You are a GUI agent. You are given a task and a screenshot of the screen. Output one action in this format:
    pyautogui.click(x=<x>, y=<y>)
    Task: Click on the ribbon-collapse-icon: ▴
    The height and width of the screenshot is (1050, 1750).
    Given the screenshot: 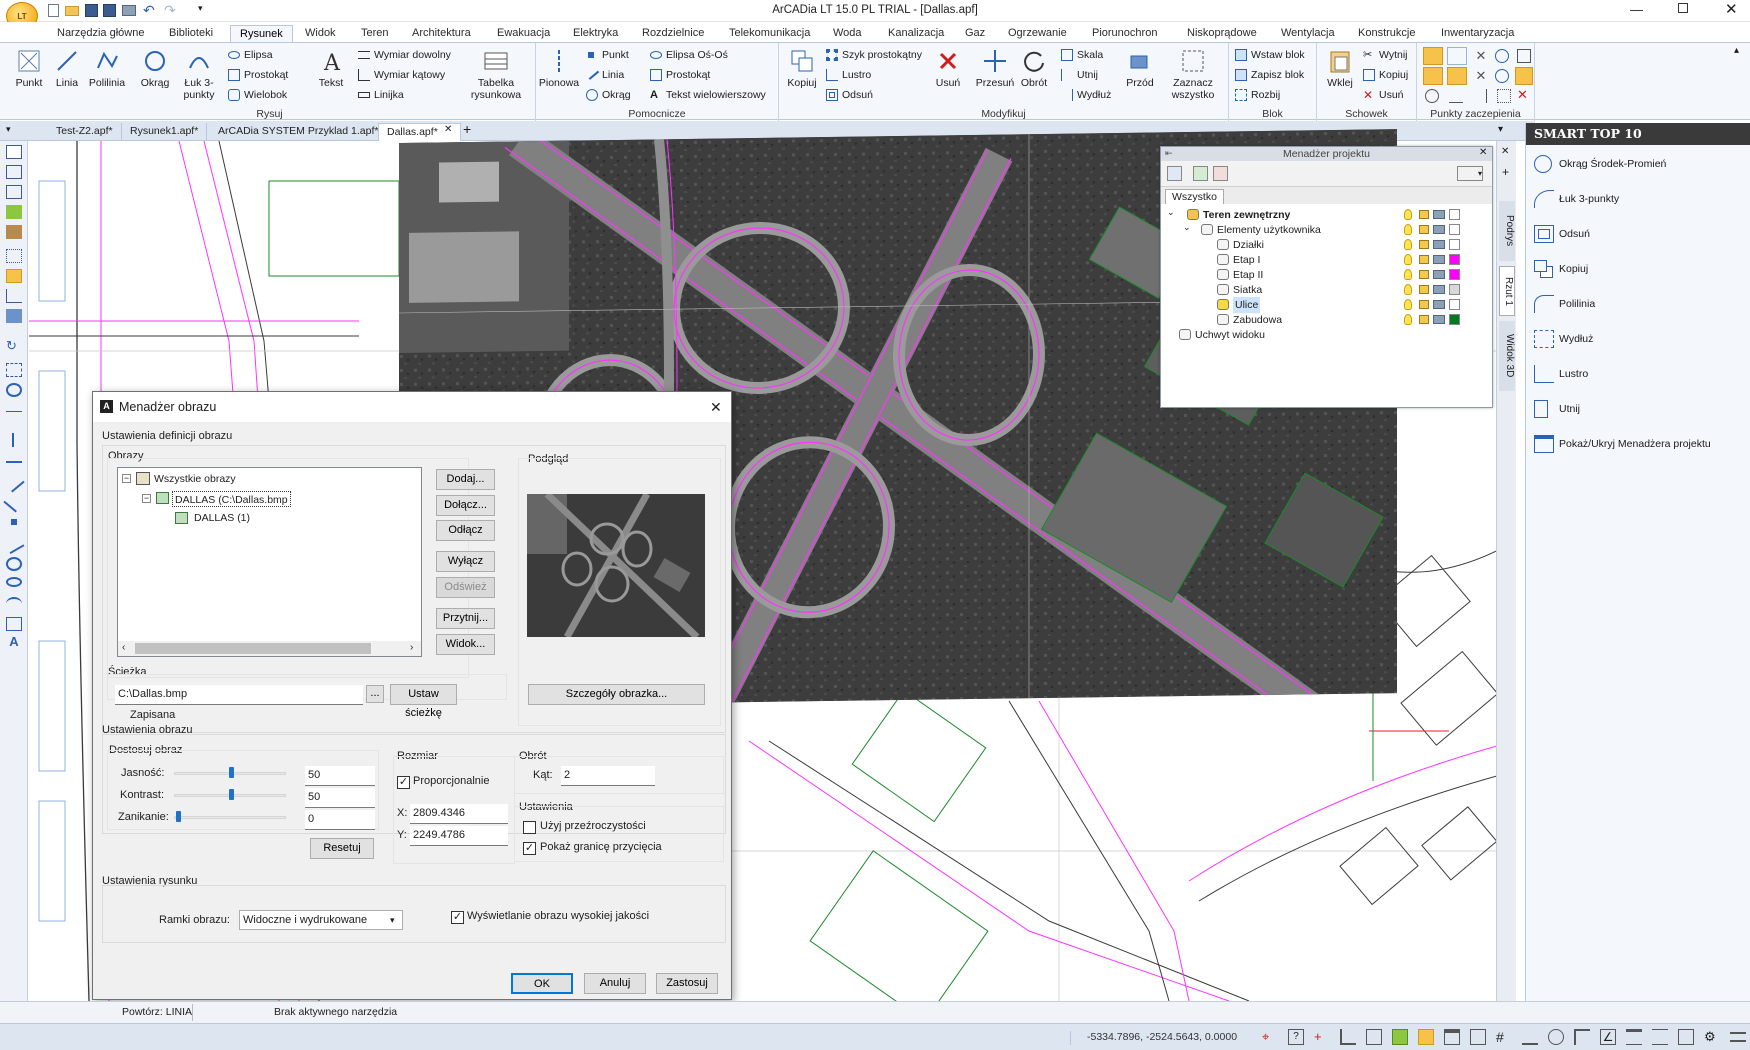 What is the action you would take?
    pyautogui.click(x=1736, y=50)
    